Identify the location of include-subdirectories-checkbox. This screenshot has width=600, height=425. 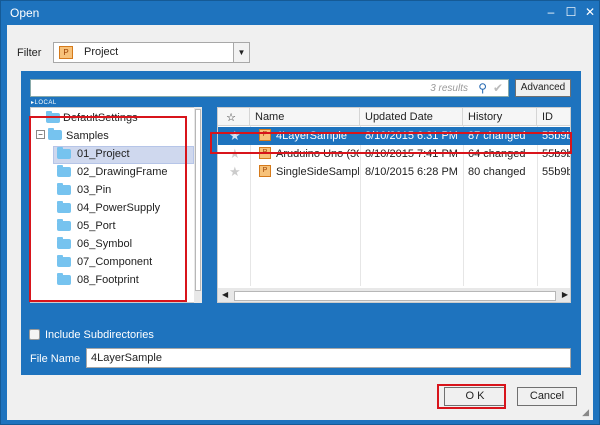
(34, 334).